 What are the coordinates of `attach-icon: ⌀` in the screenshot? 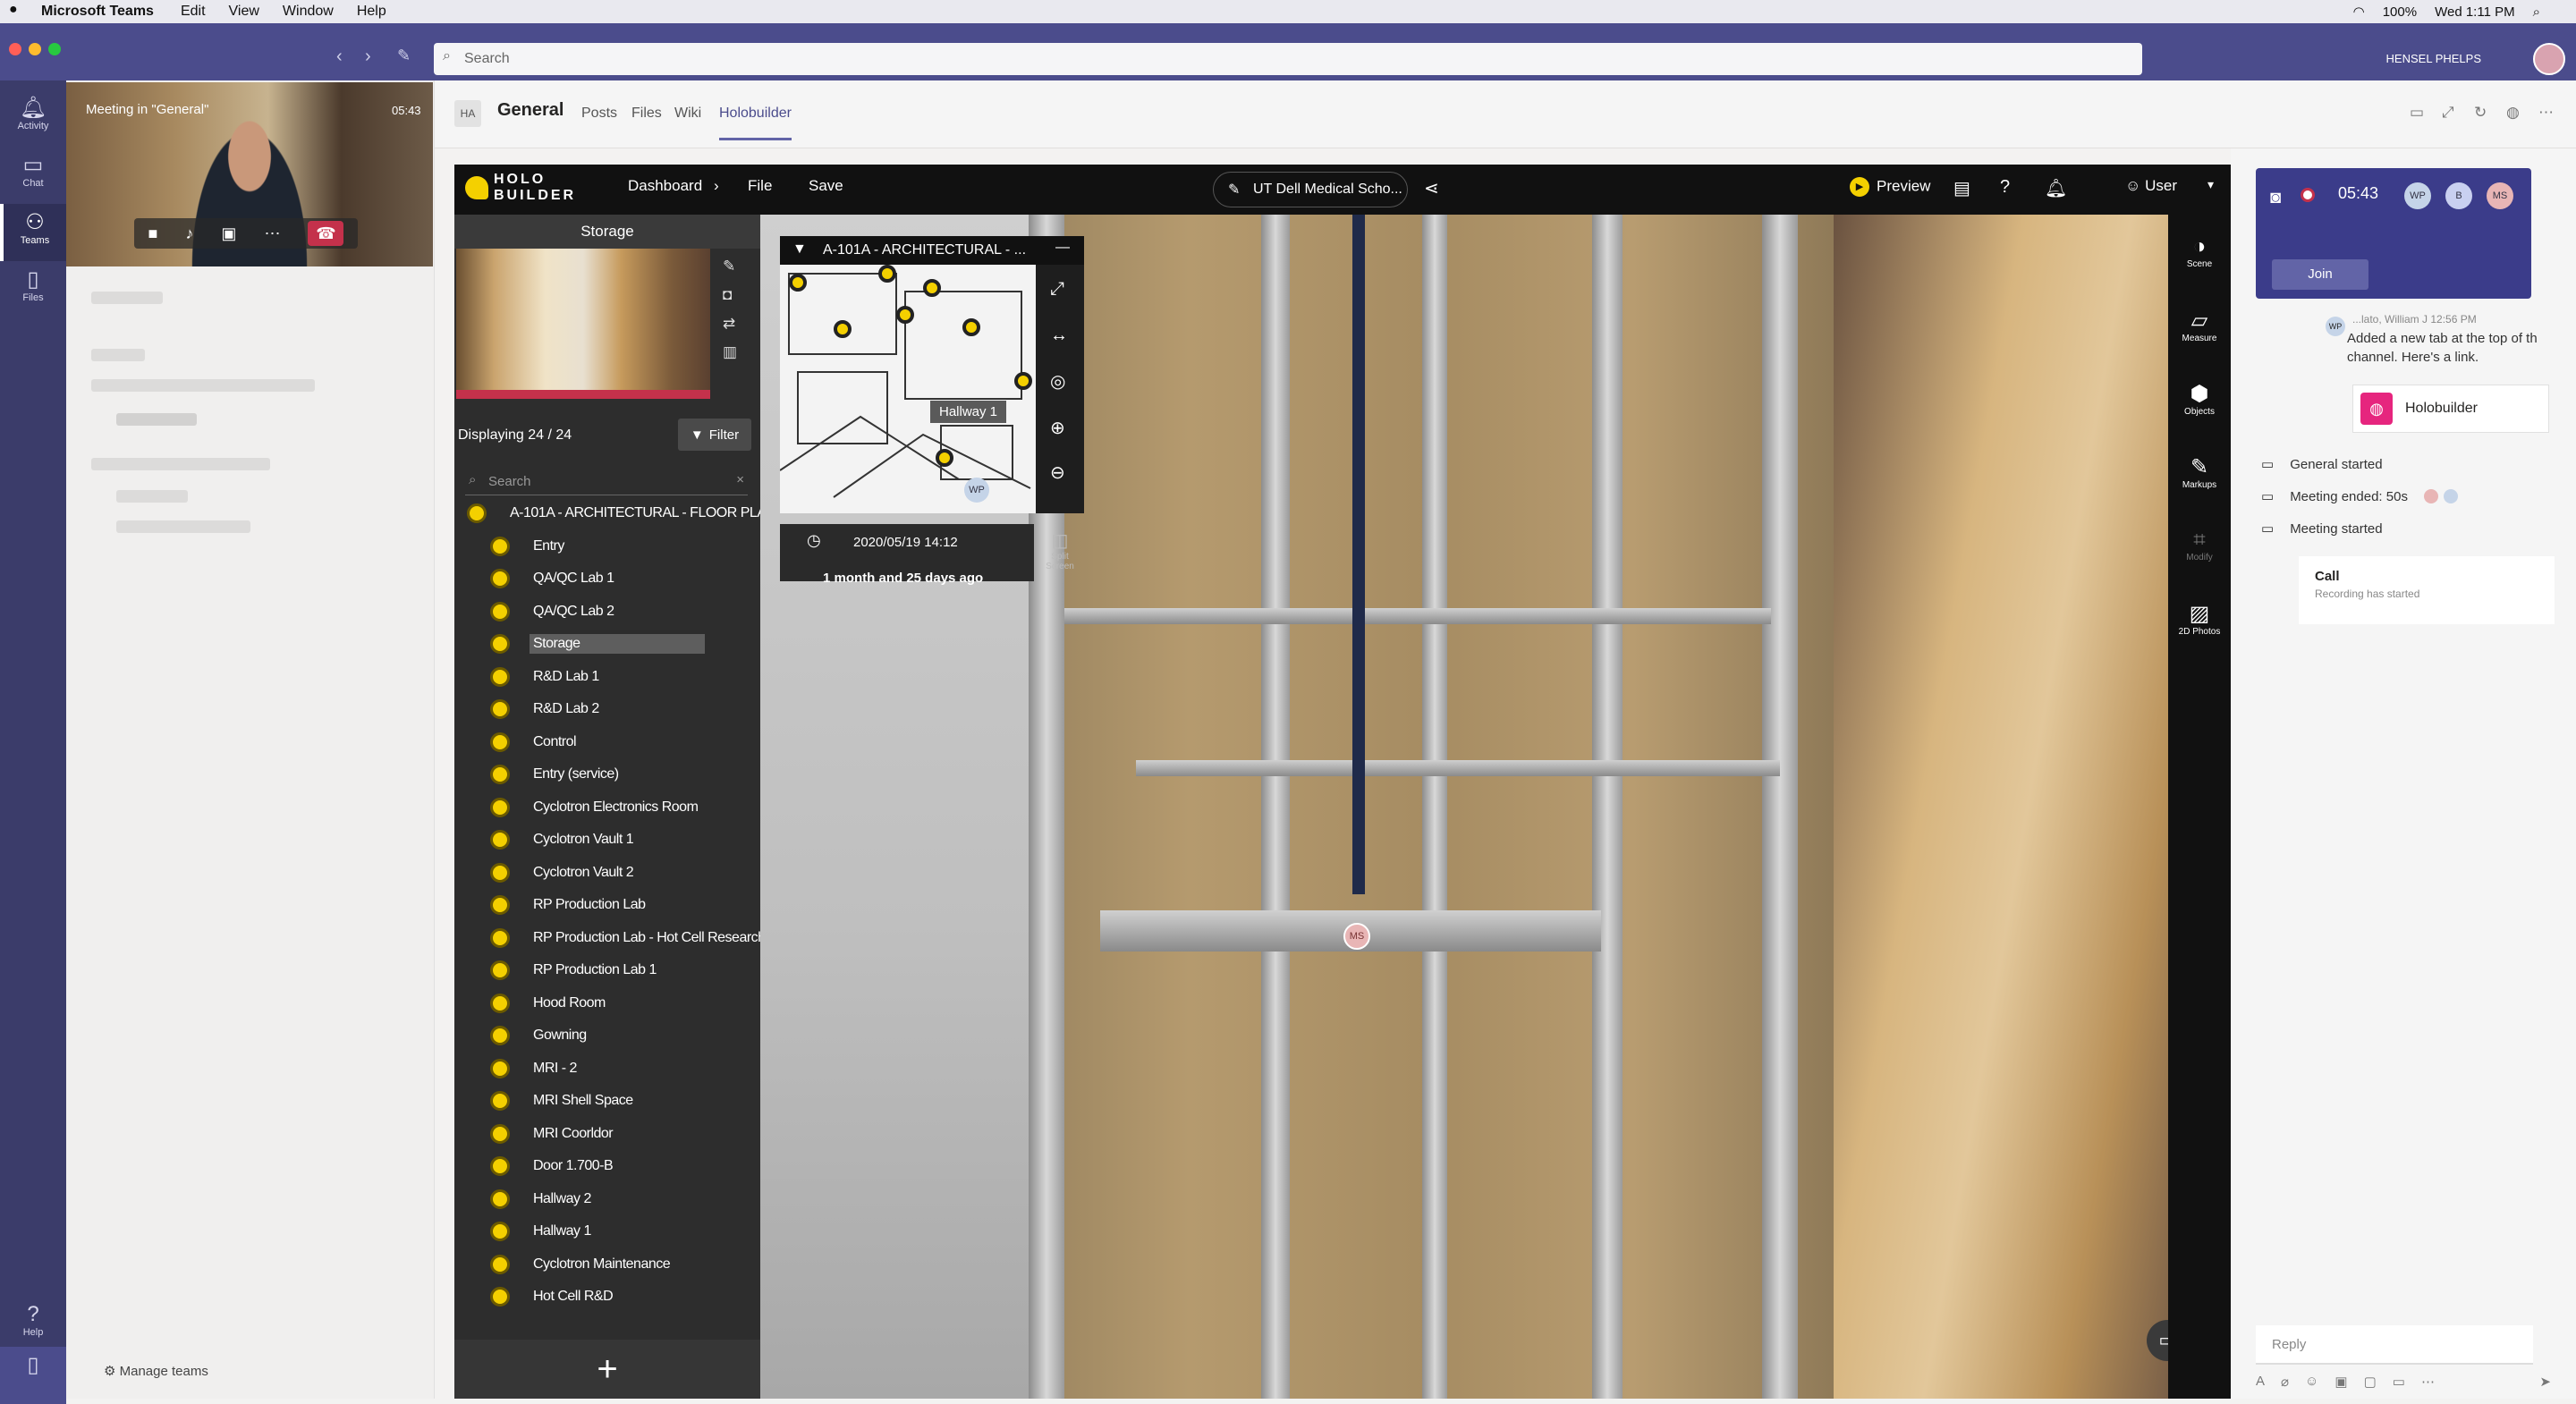 It's located at (2285, 1382).